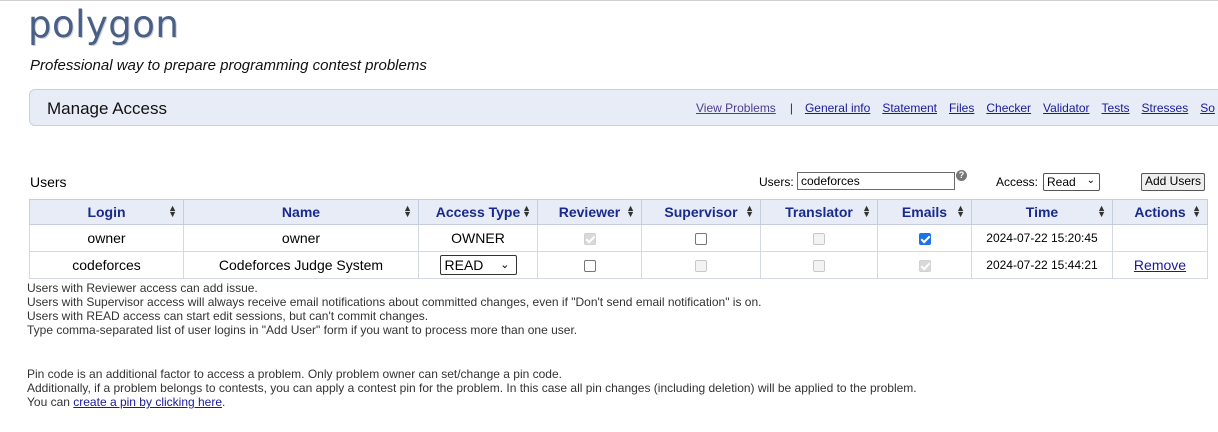 This screenshot has width=1218, height=432. What do you see at coordinates (107, 108) in the screenshot?
I see `page-title: Manage Access` at bounding box center [107, 108].